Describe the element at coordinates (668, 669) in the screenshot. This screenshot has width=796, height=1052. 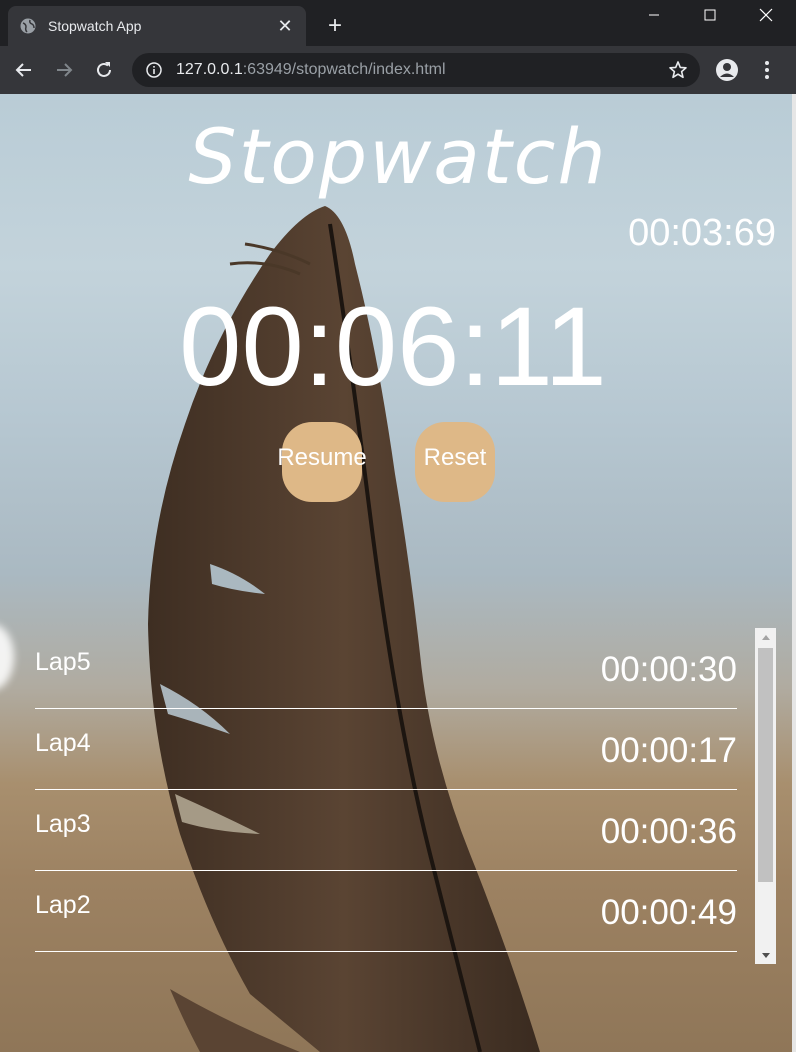
I see `lap-time: 00:00:30` at that location.